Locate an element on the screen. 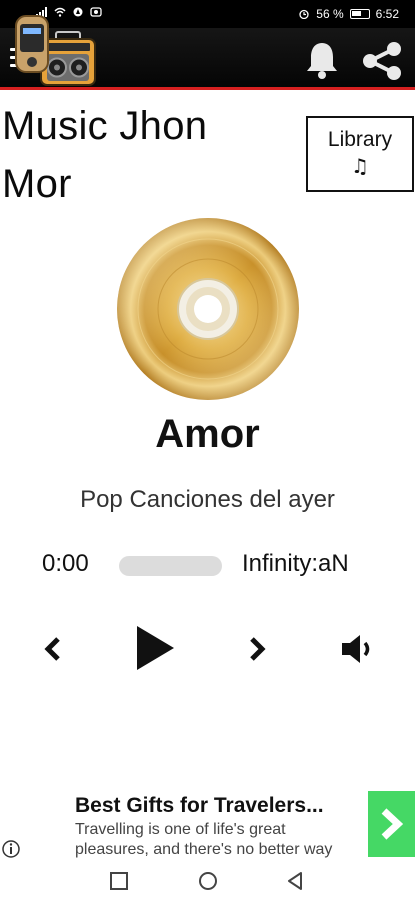 Image resolution: width=415 pixels, height=900 pixels. camera-icon is located at coordinates (96, 12).